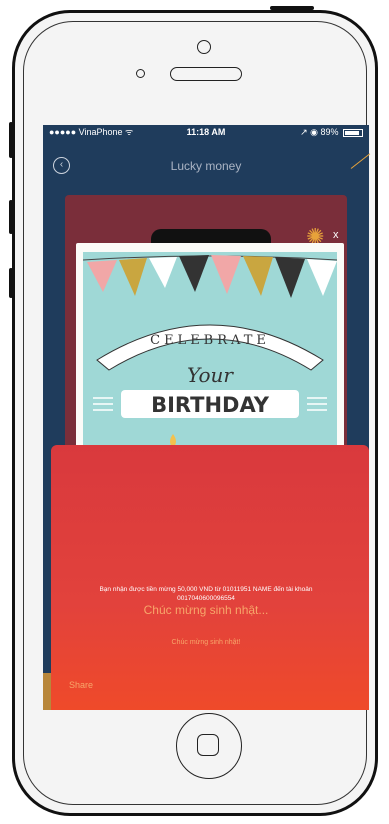 The height and width of the screenshot is (824, 389). I want to click on nav-title: Lucky money, so click(206, 166).